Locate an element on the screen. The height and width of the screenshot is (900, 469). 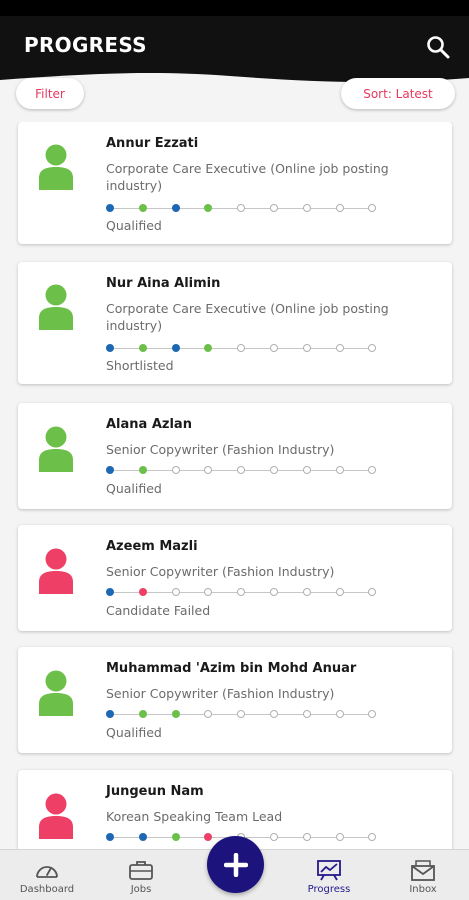
plus-icon is located at coordinates (235, 864).